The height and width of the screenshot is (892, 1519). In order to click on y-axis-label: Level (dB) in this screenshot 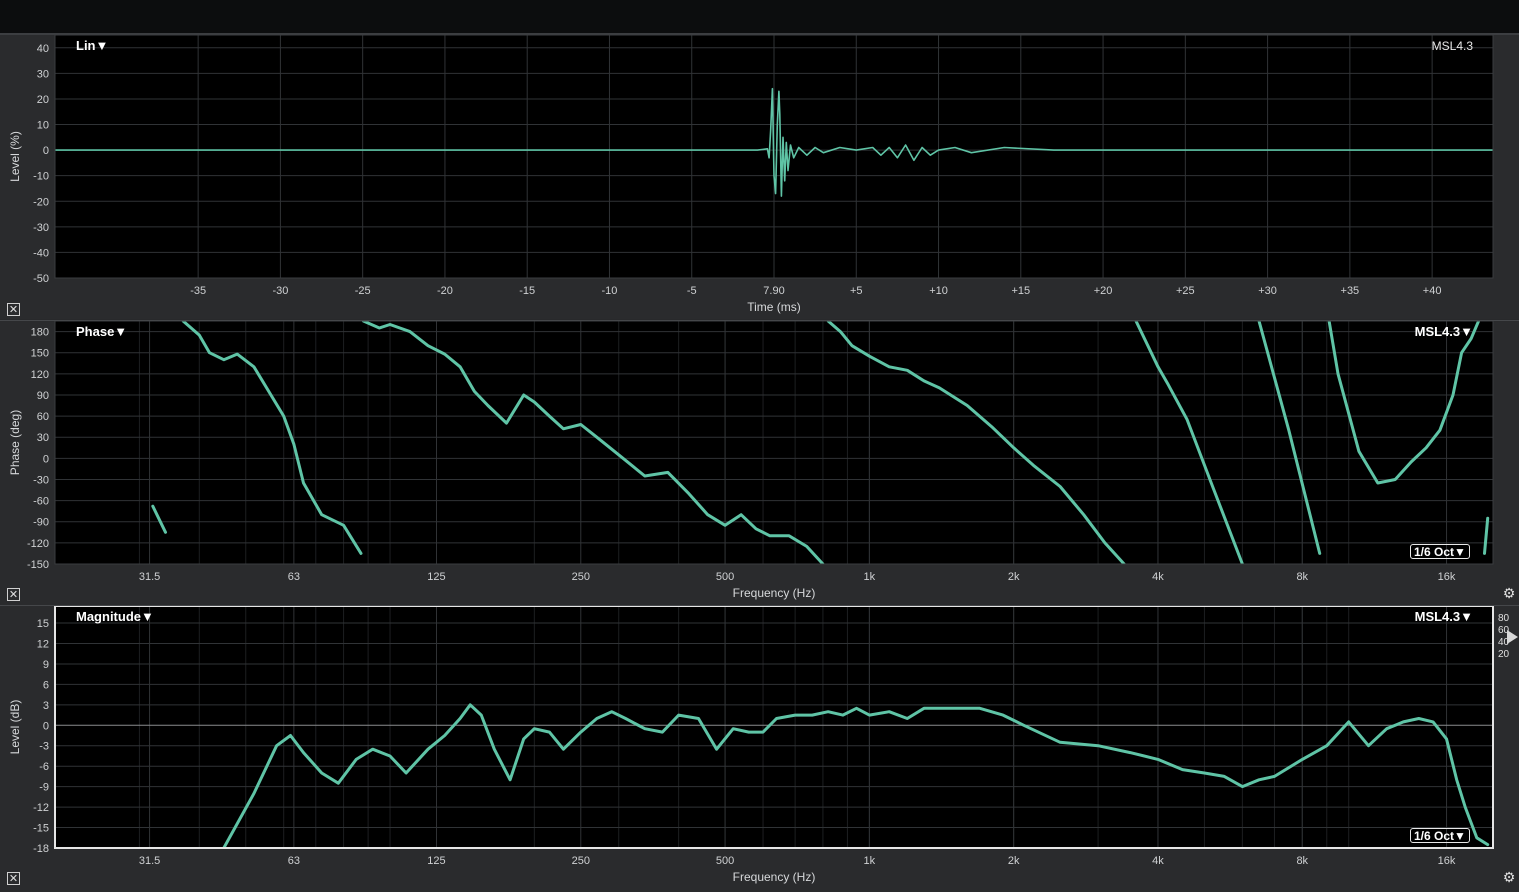, I will do `click(15, 727)`.